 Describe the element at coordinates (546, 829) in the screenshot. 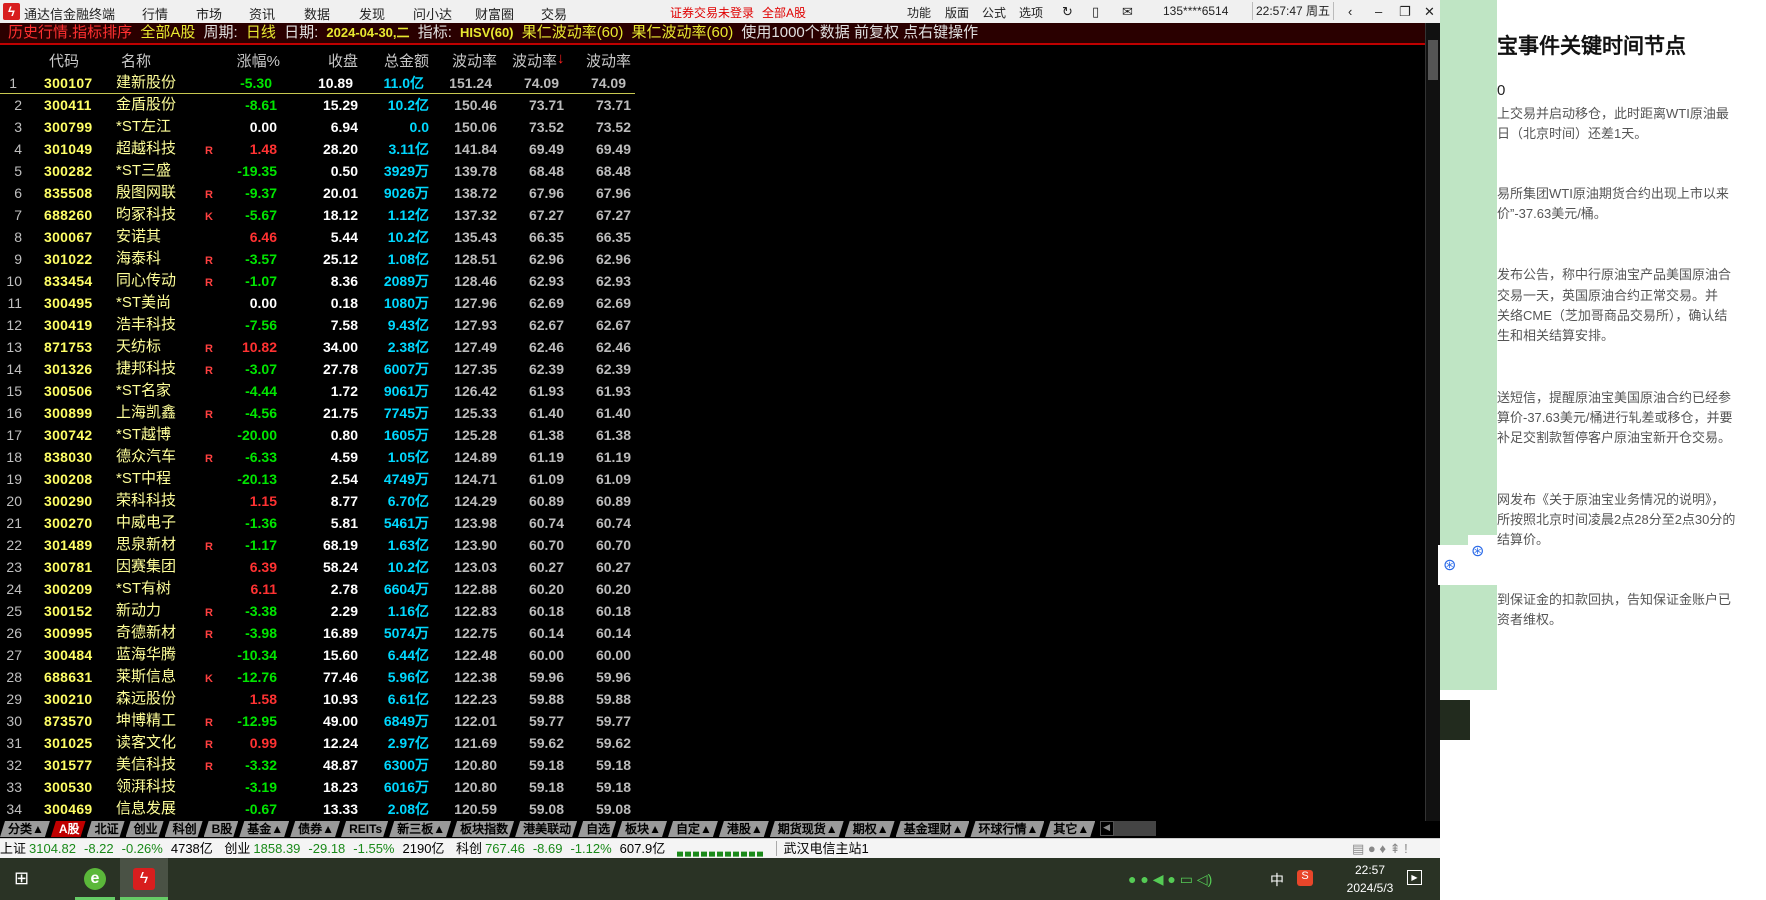

I see `market-tab: 港美联动` at that location.